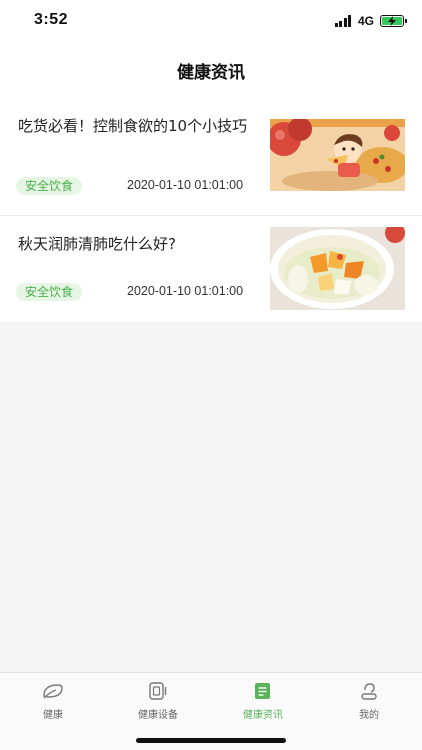 Image resolution: width=422 pixels, height=750 pixels. Describe the element at coordinates (211, 269) in the screenshot. I see `article-item: 秋天润肺清肺吃什么好? 安全饮食 2020-01-10 01:01:00` at that location.